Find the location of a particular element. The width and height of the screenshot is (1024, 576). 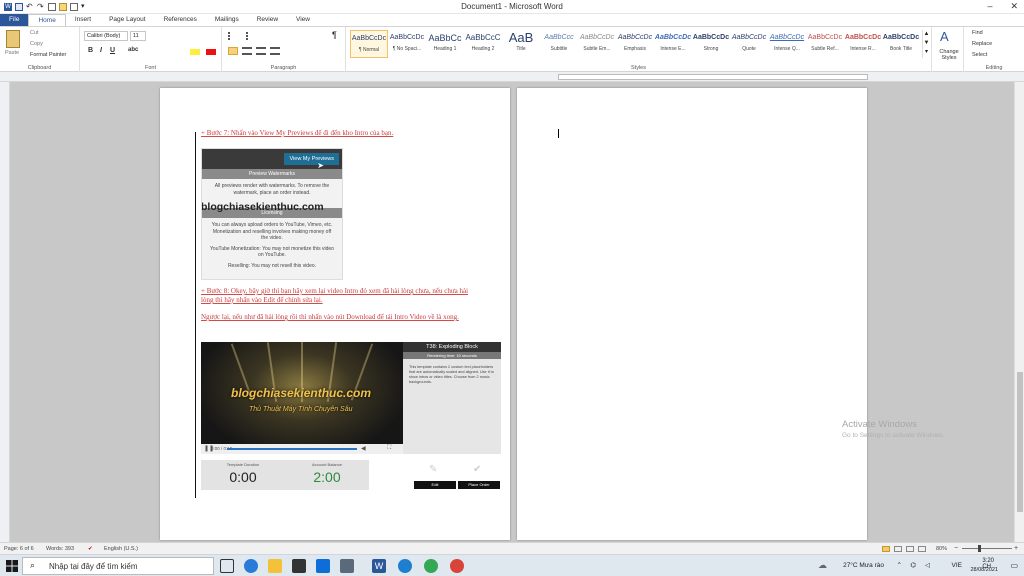

mail-icon is located at coordinates (323, 566).